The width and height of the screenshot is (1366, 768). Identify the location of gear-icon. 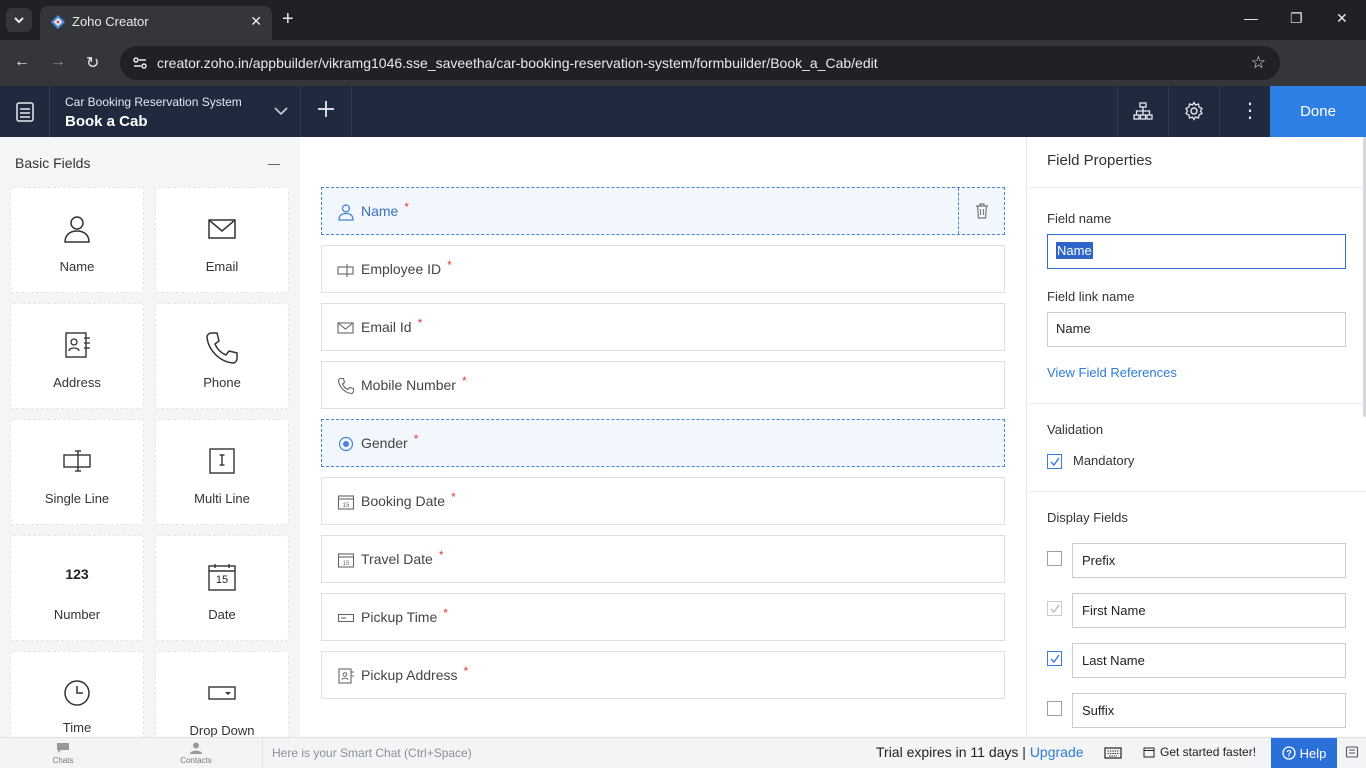
(1194, 111).